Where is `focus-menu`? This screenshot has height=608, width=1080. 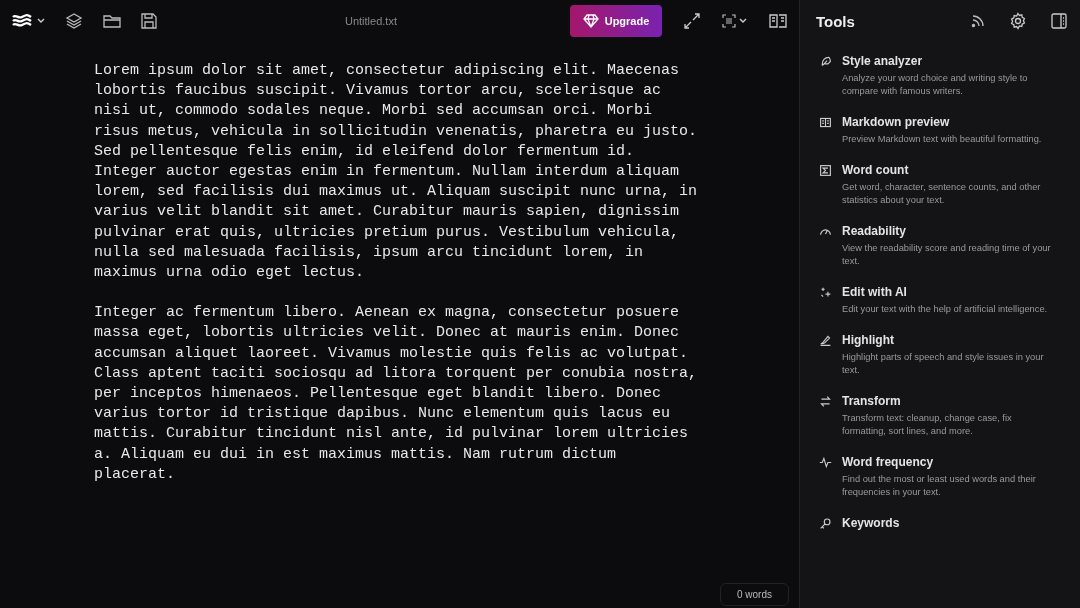 focus-menu is located at coordinates (734, 21).